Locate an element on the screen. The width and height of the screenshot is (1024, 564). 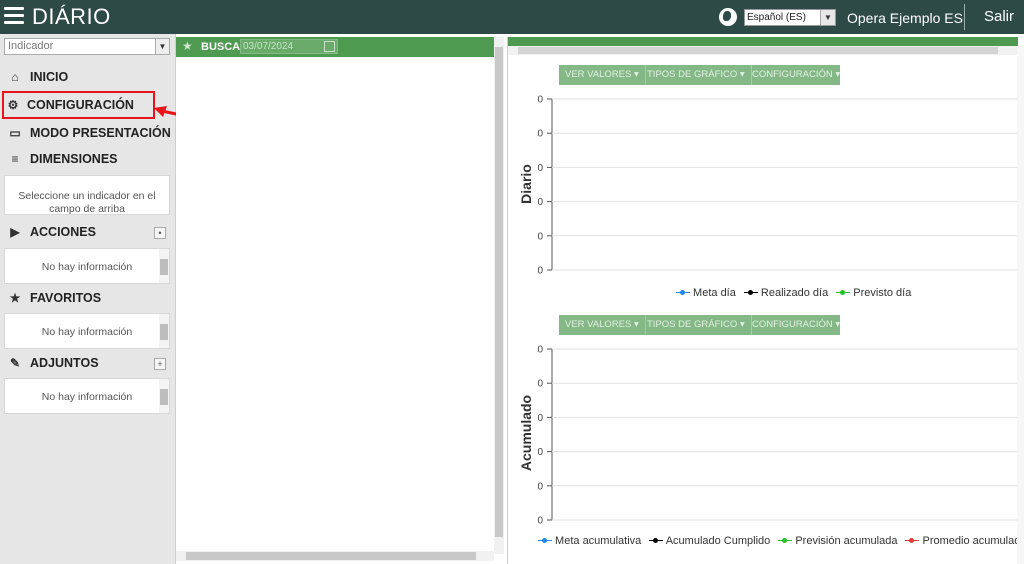
sidebar-item-dimensiones: ≡ DIMENSIONES is located at coordinates (88, 159).